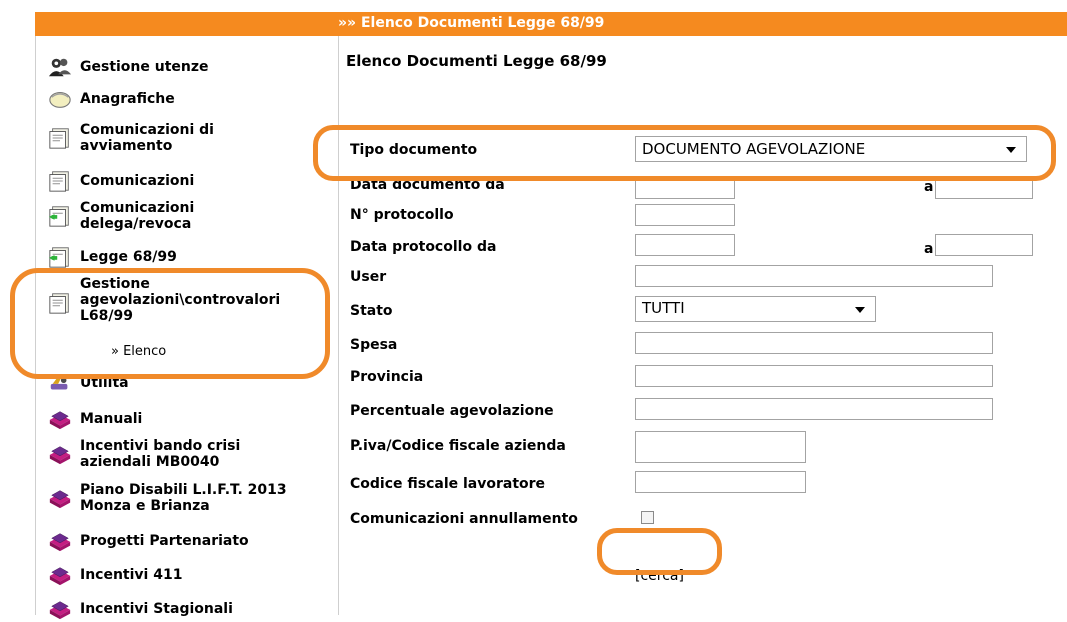  What do you see at coordinates (387, 377) in the screenshot?
I see `provincia-label: Provincia` at bounding box center [387, 377].